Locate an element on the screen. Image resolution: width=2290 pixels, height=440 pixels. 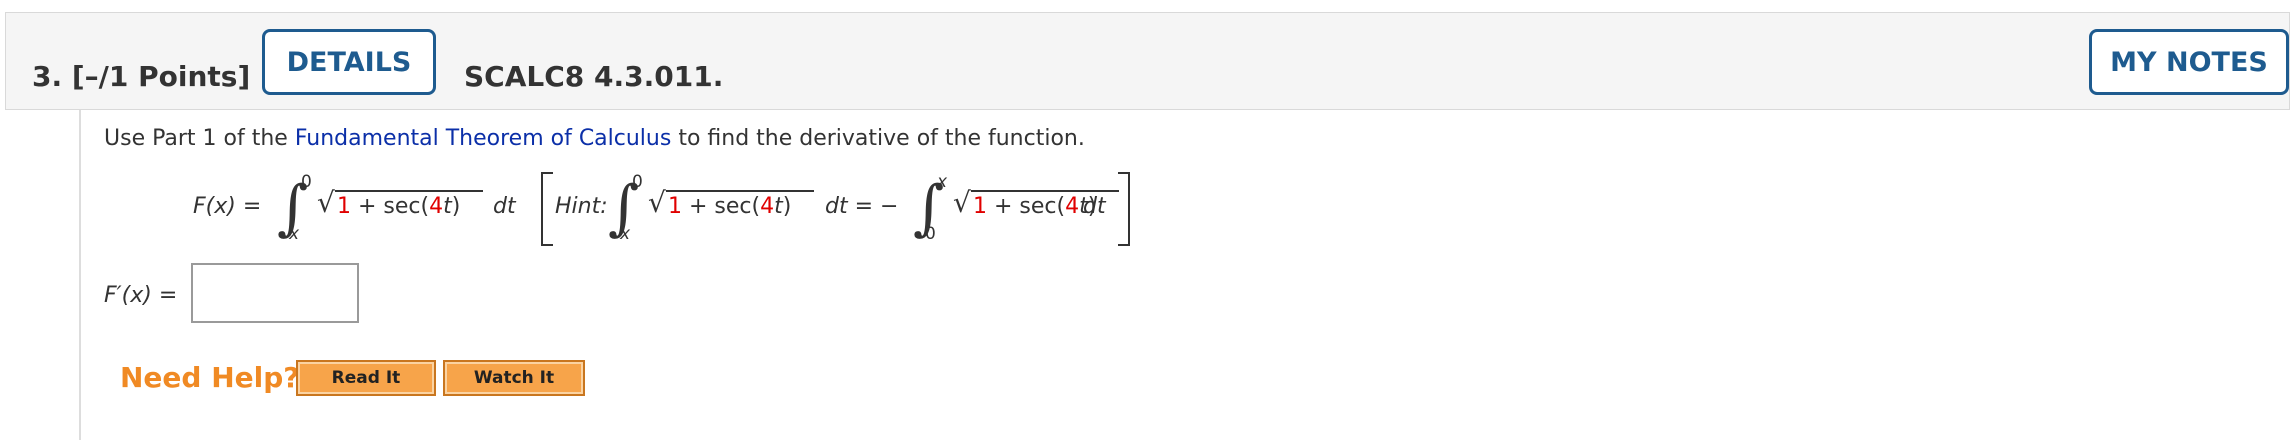
hint-sqrt2-bar is located at coordinates (1045, 191).